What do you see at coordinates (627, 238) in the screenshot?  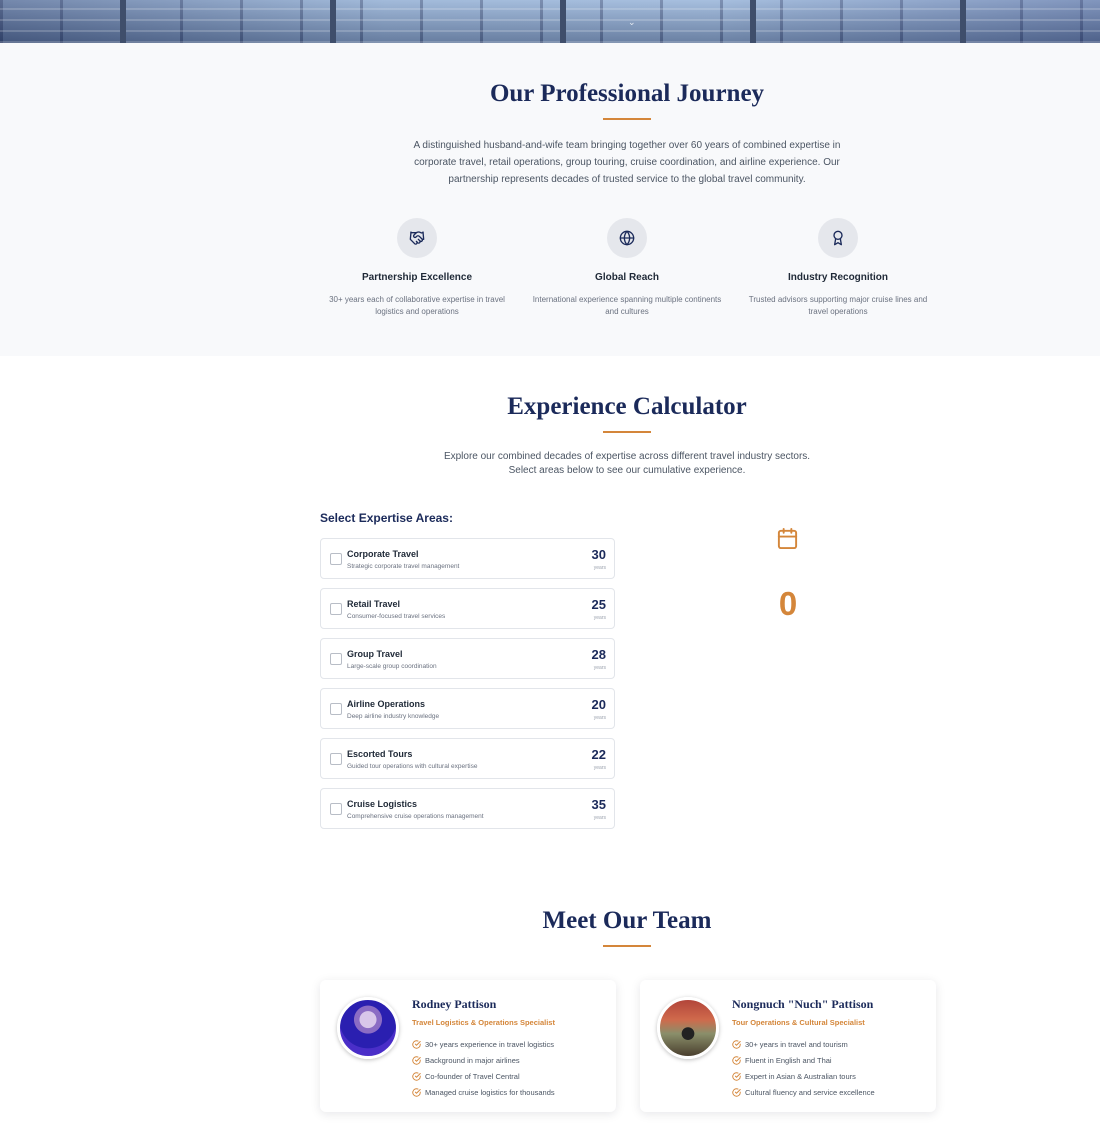 I see `globe-icon` at bounding box center [627, 238].